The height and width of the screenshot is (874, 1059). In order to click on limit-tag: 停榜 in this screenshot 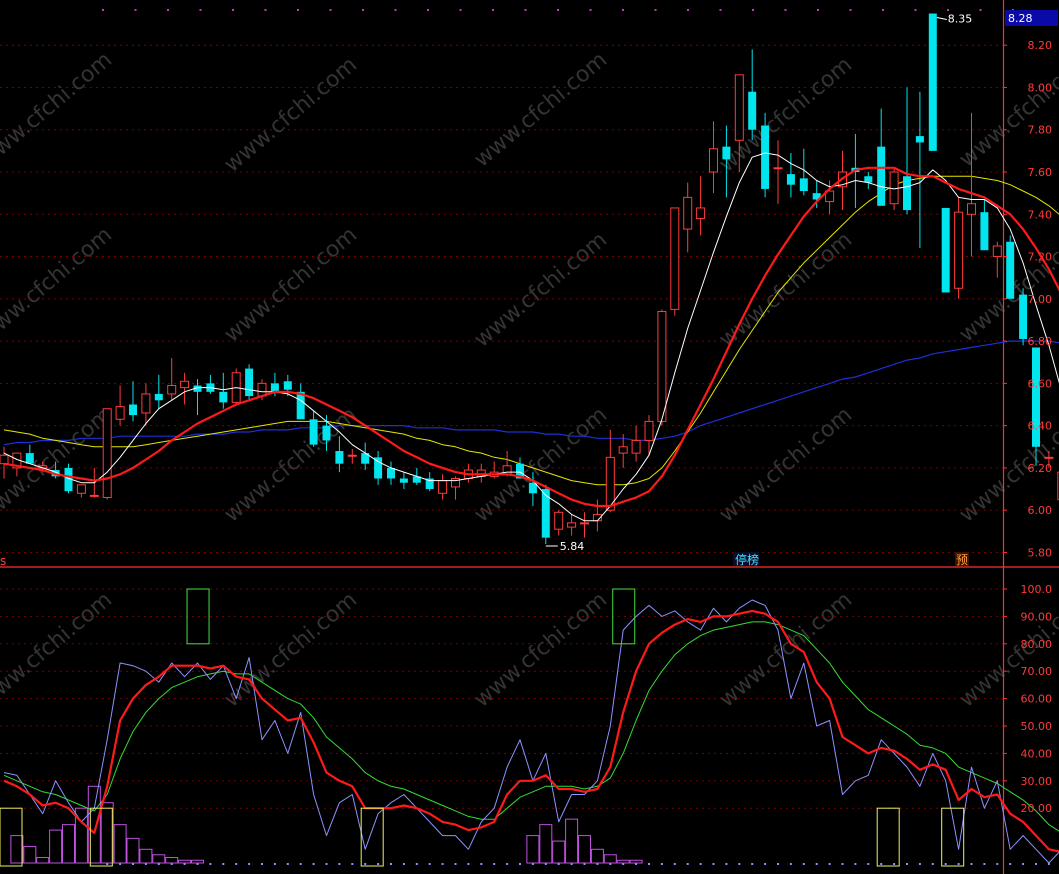, I will do `click(747, 559)`.